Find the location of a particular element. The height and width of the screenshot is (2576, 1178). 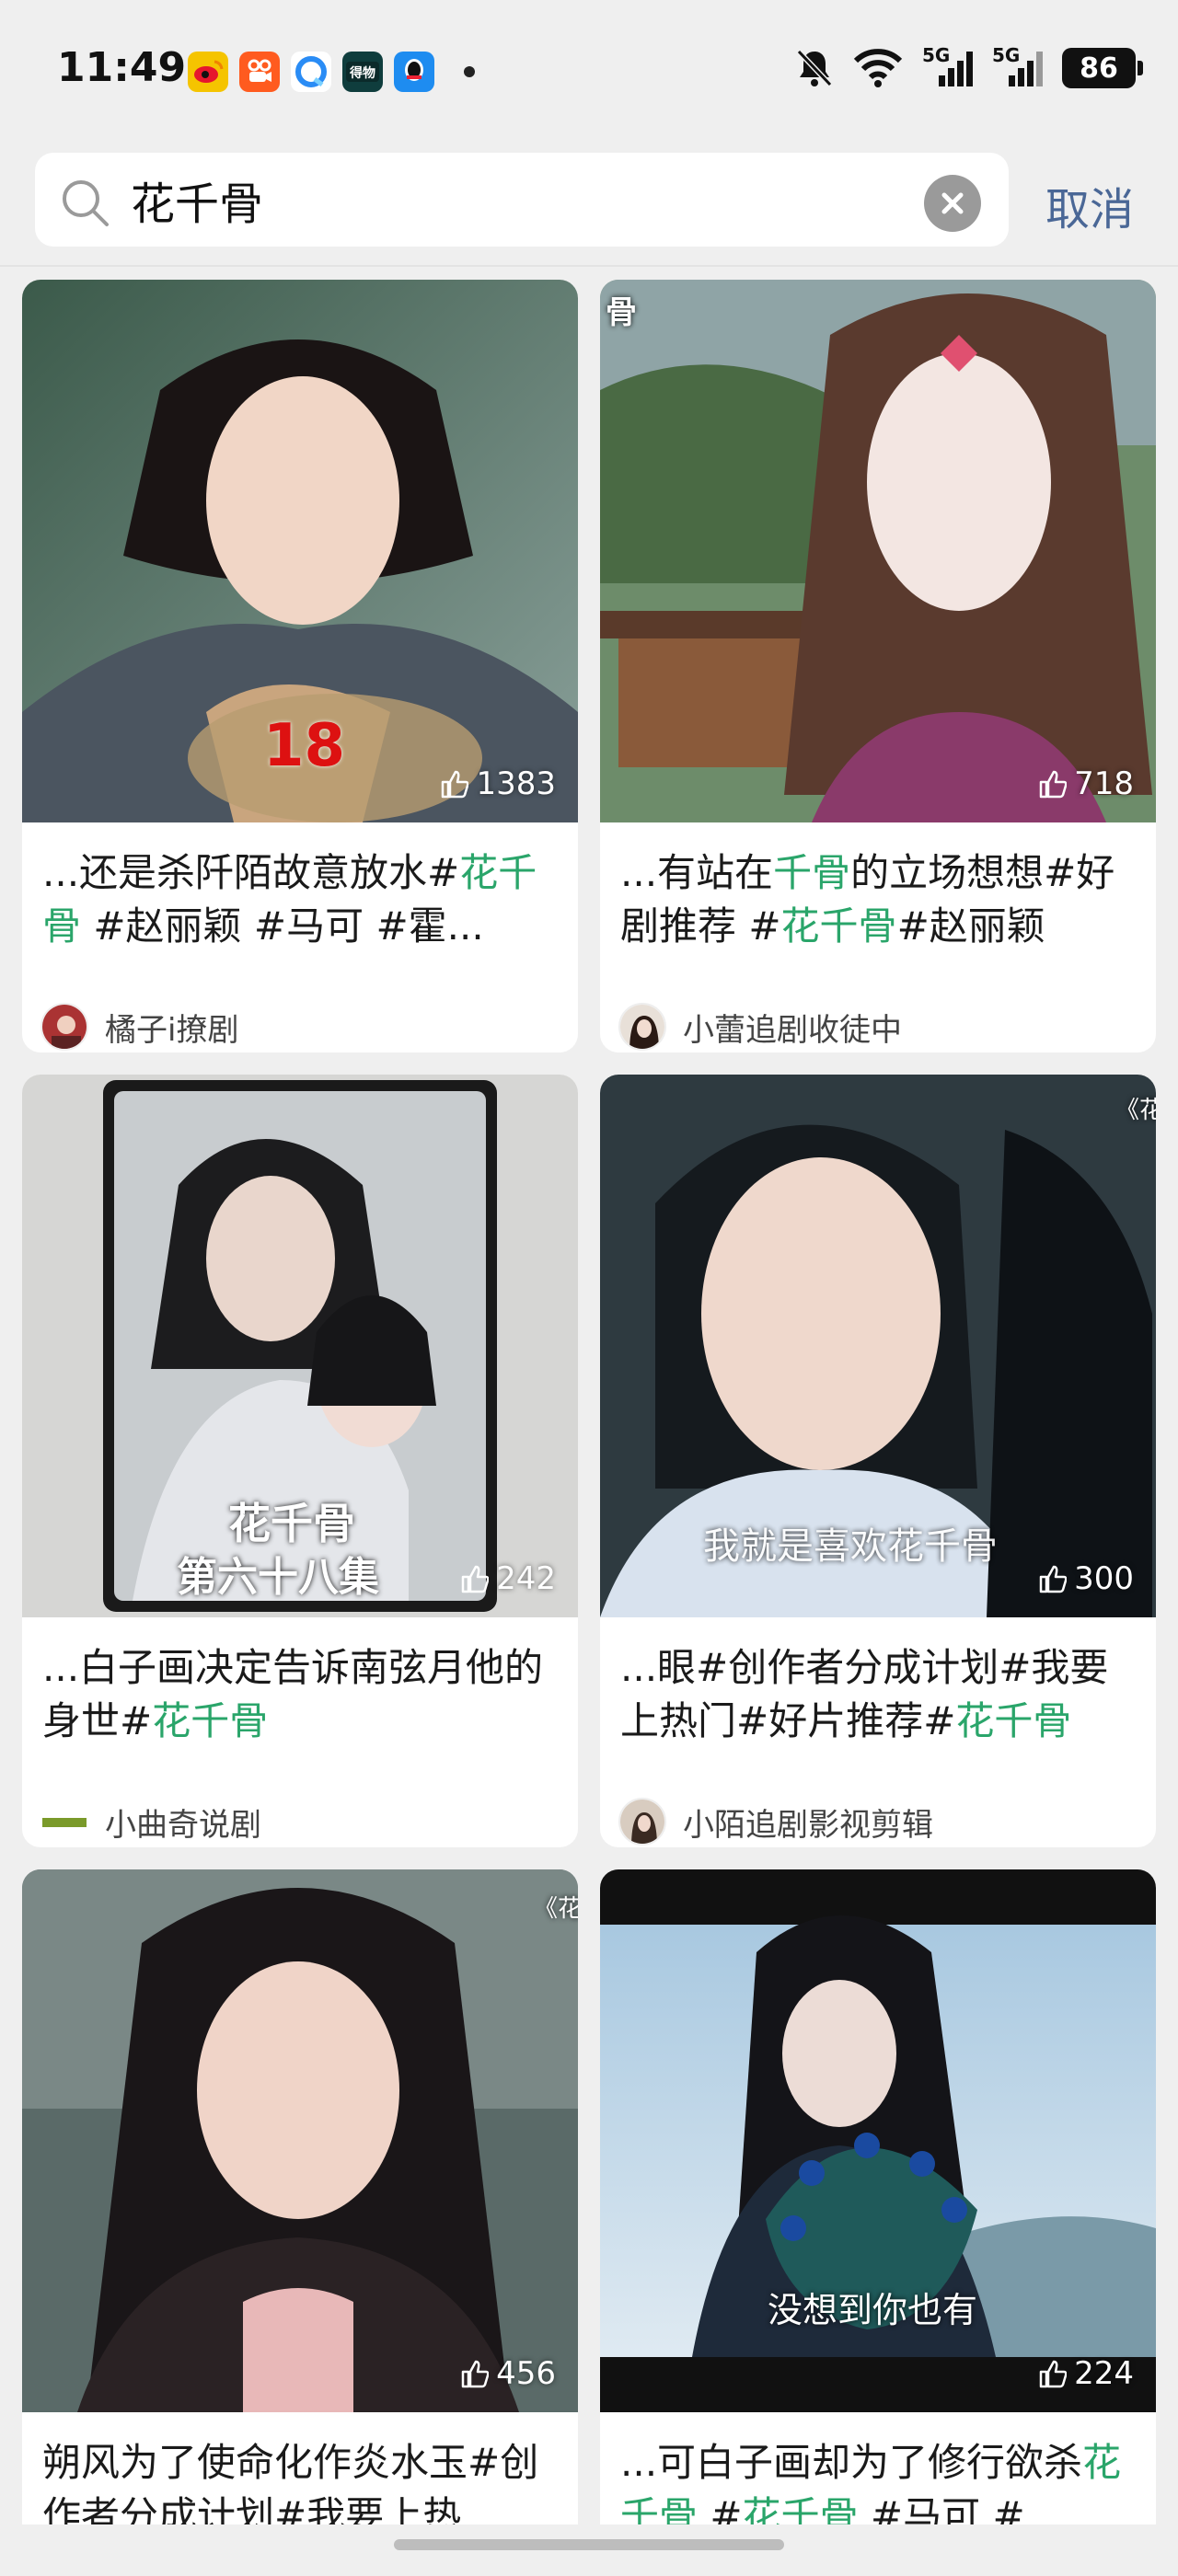

more-notifications-dot is located at coordinates (470, 71).